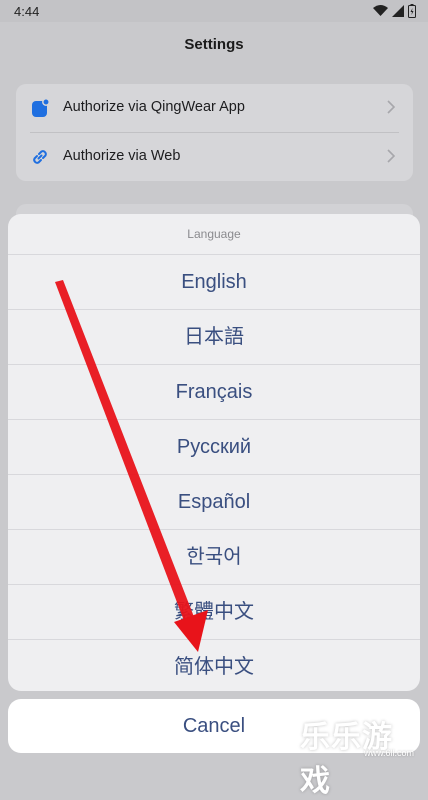 This screenshot has height=800, width=428. What do you see at coordinates (214, 665) in the screenshot?
I see `language-option-simplified-chinese: 简体中文` at bounding box center [214, 665].